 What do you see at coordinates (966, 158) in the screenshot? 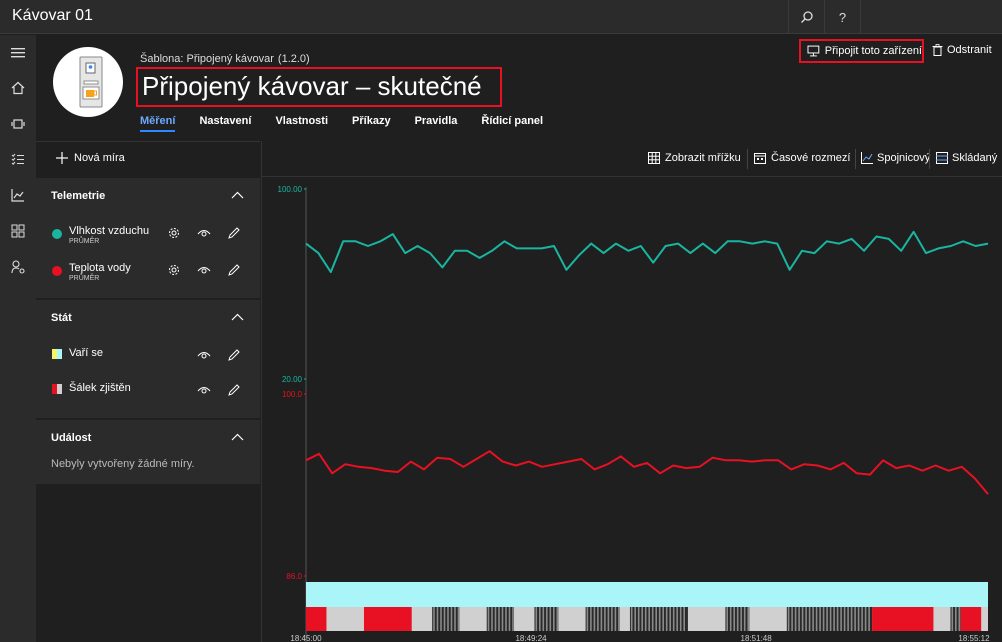
I see `stacked-chart-button: Skládaný` at bounding box center [966, 158].